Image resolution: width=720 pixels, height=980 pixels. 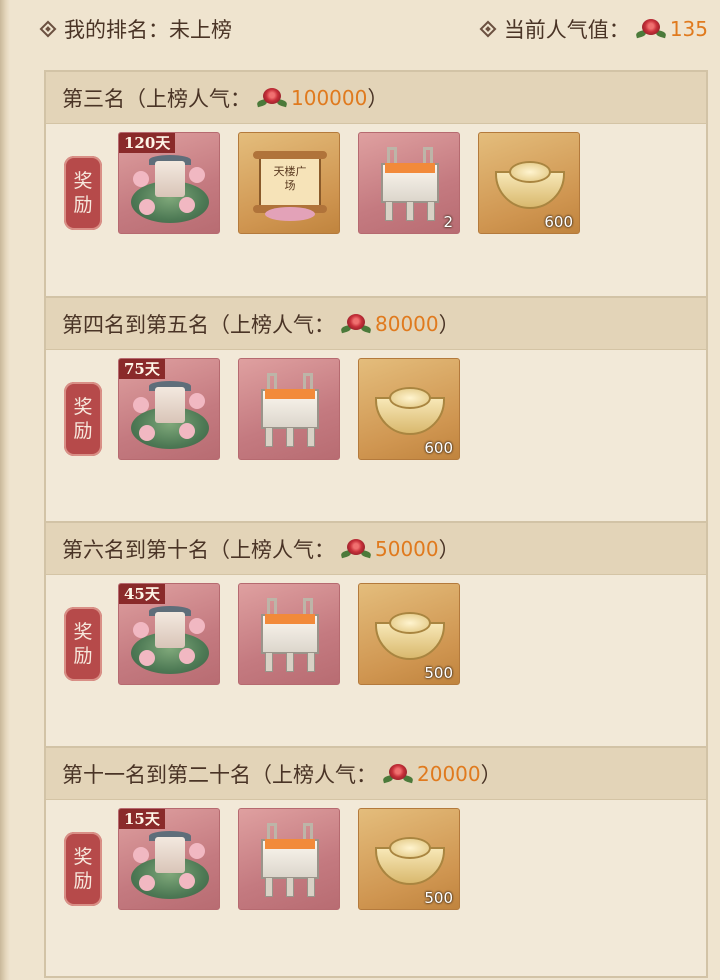 What do you see at coordinates (449, 773) in the screenshot?
I see `tier-threshold: 20000` at bounding box center [449, 773].